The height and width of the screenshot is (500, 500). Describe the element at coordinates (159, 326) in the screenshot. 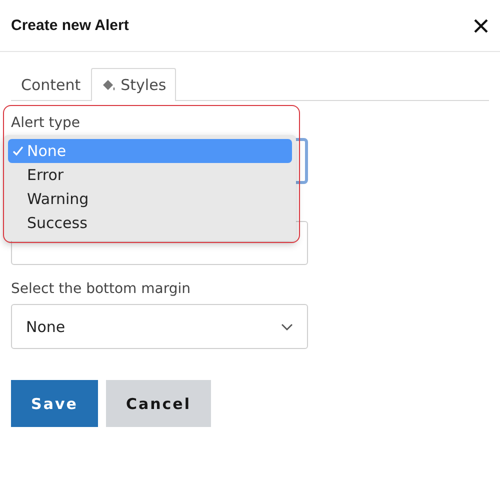

I see `bottom-margin-select: None` at that location.